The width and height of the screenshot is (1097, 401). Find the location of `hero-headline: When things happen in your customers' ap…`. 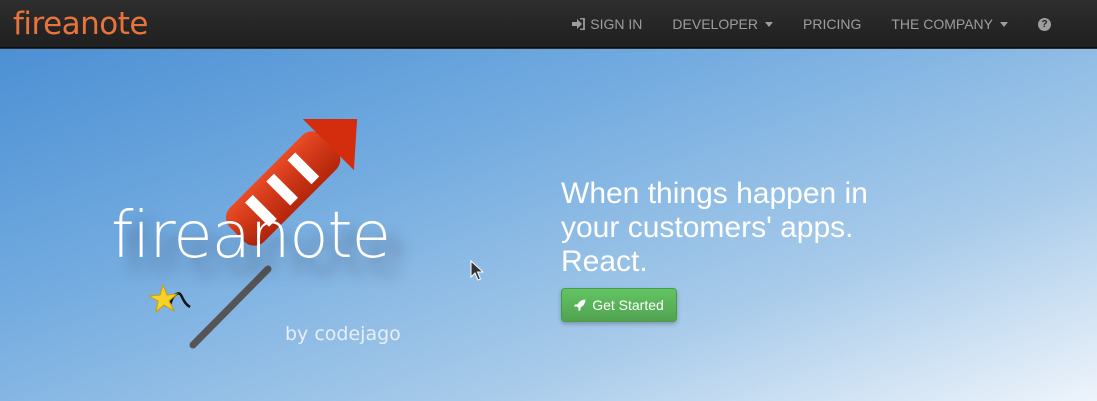

hero-headline: When things happen in your customers' ap… is located at coordinates (714, 227).